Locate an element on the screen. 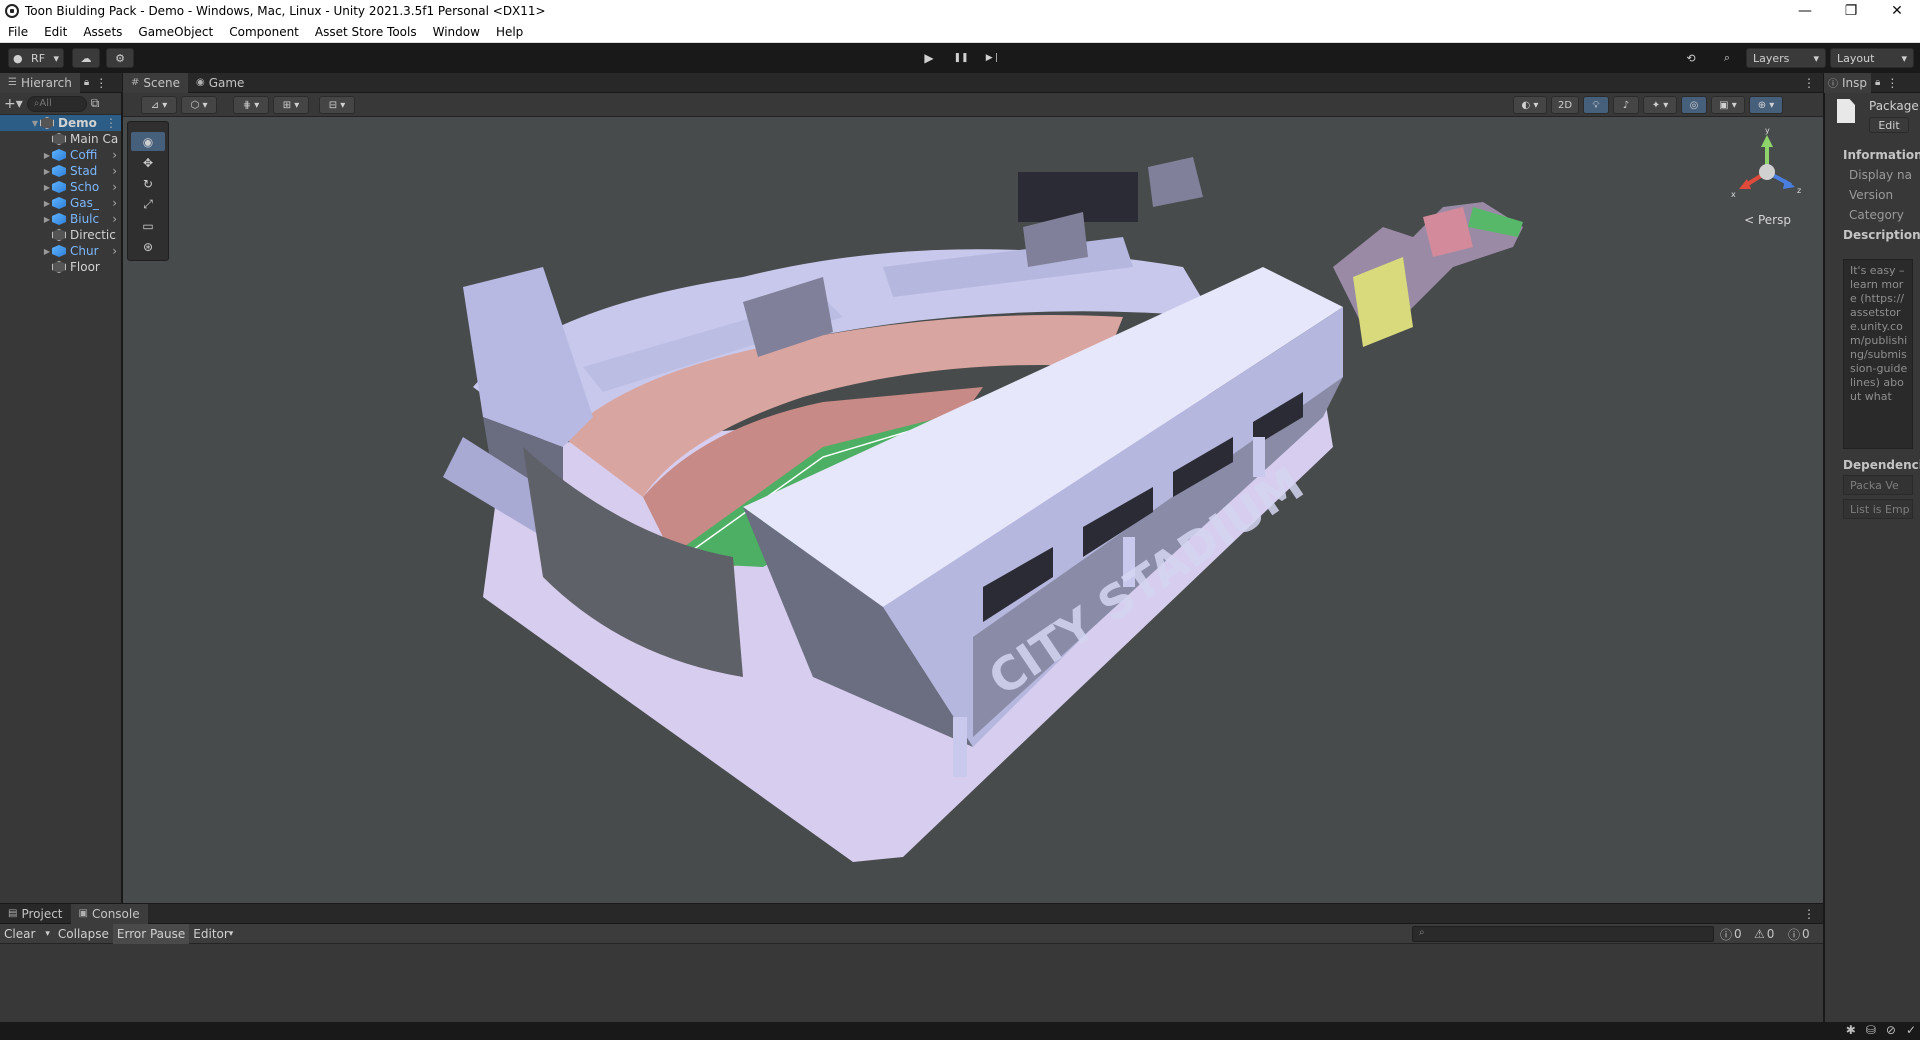 Image resolution: width=1920 pixels, height=1040 pixels. scene-visibility-icon: ⧉ is located at coordinates (95, 103).